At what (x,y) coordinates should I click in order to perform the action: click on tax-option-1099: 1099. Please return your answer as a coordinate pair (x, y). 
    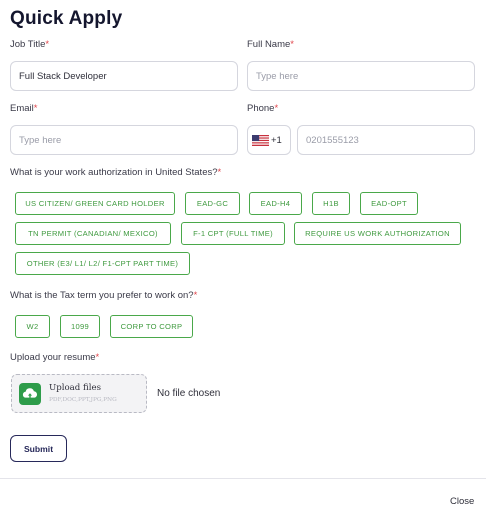
    Looking at the image, I should click on (80, 326).